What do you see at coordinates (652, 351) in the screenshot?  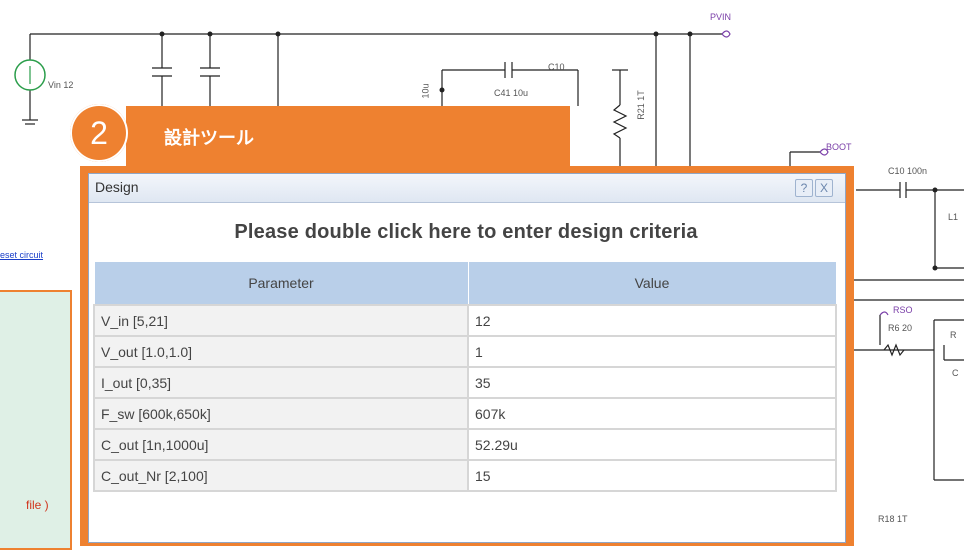 I see `value-cell: 1` at bounding box center [652, 351].